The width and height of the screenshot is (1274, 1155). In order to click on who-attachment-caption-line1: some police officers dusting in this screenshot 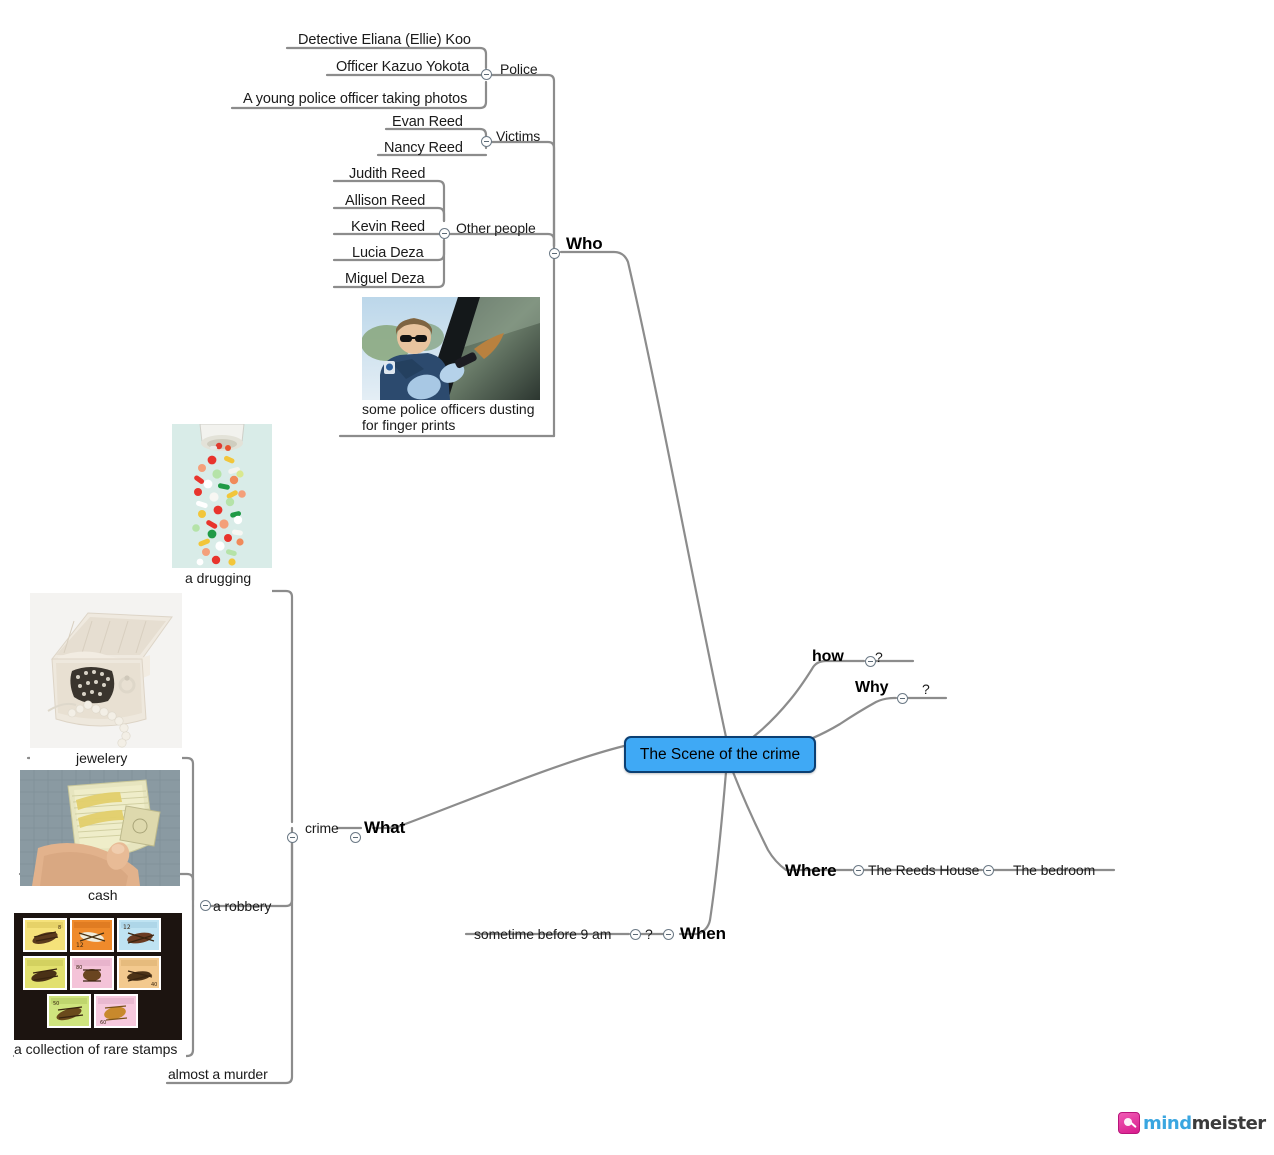, I will do `click(448, 409)`.